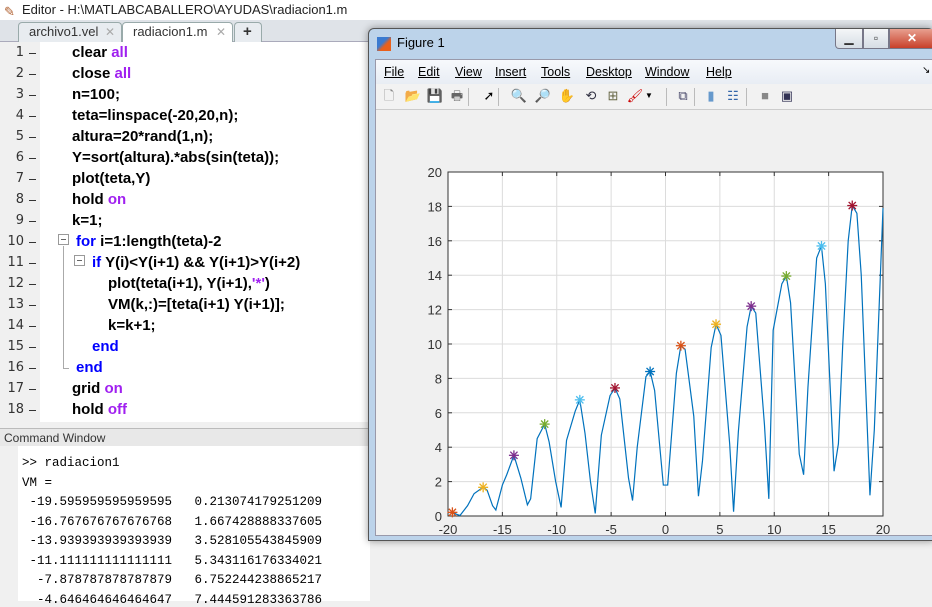 This screenshot has height=607, width=932. I want to click on code-line: plot(teta(i+1), Y(i+1),'*'), so click(189, 283).